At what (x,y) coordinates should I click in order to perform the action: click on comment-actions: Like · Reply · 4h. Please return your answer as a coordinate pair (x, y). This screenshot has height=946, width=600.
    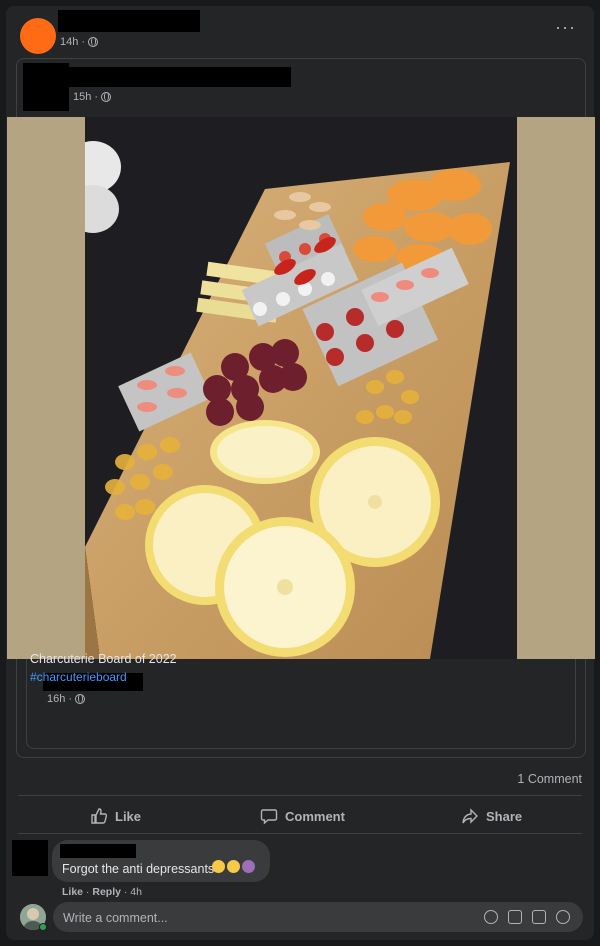
    Looking at the image, I should click on (102, 892).